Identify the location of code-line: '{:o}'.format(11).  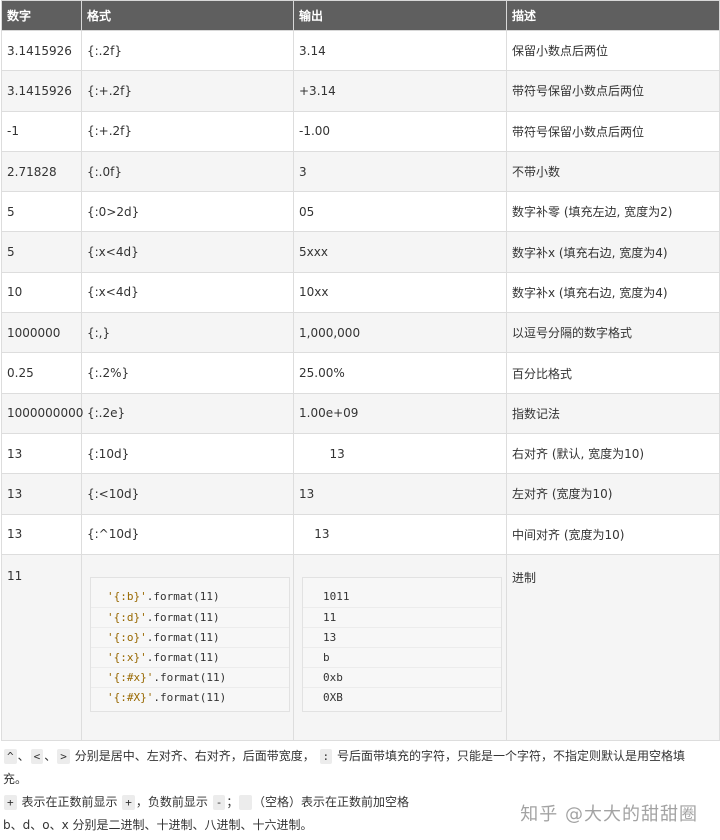
(190, 636).